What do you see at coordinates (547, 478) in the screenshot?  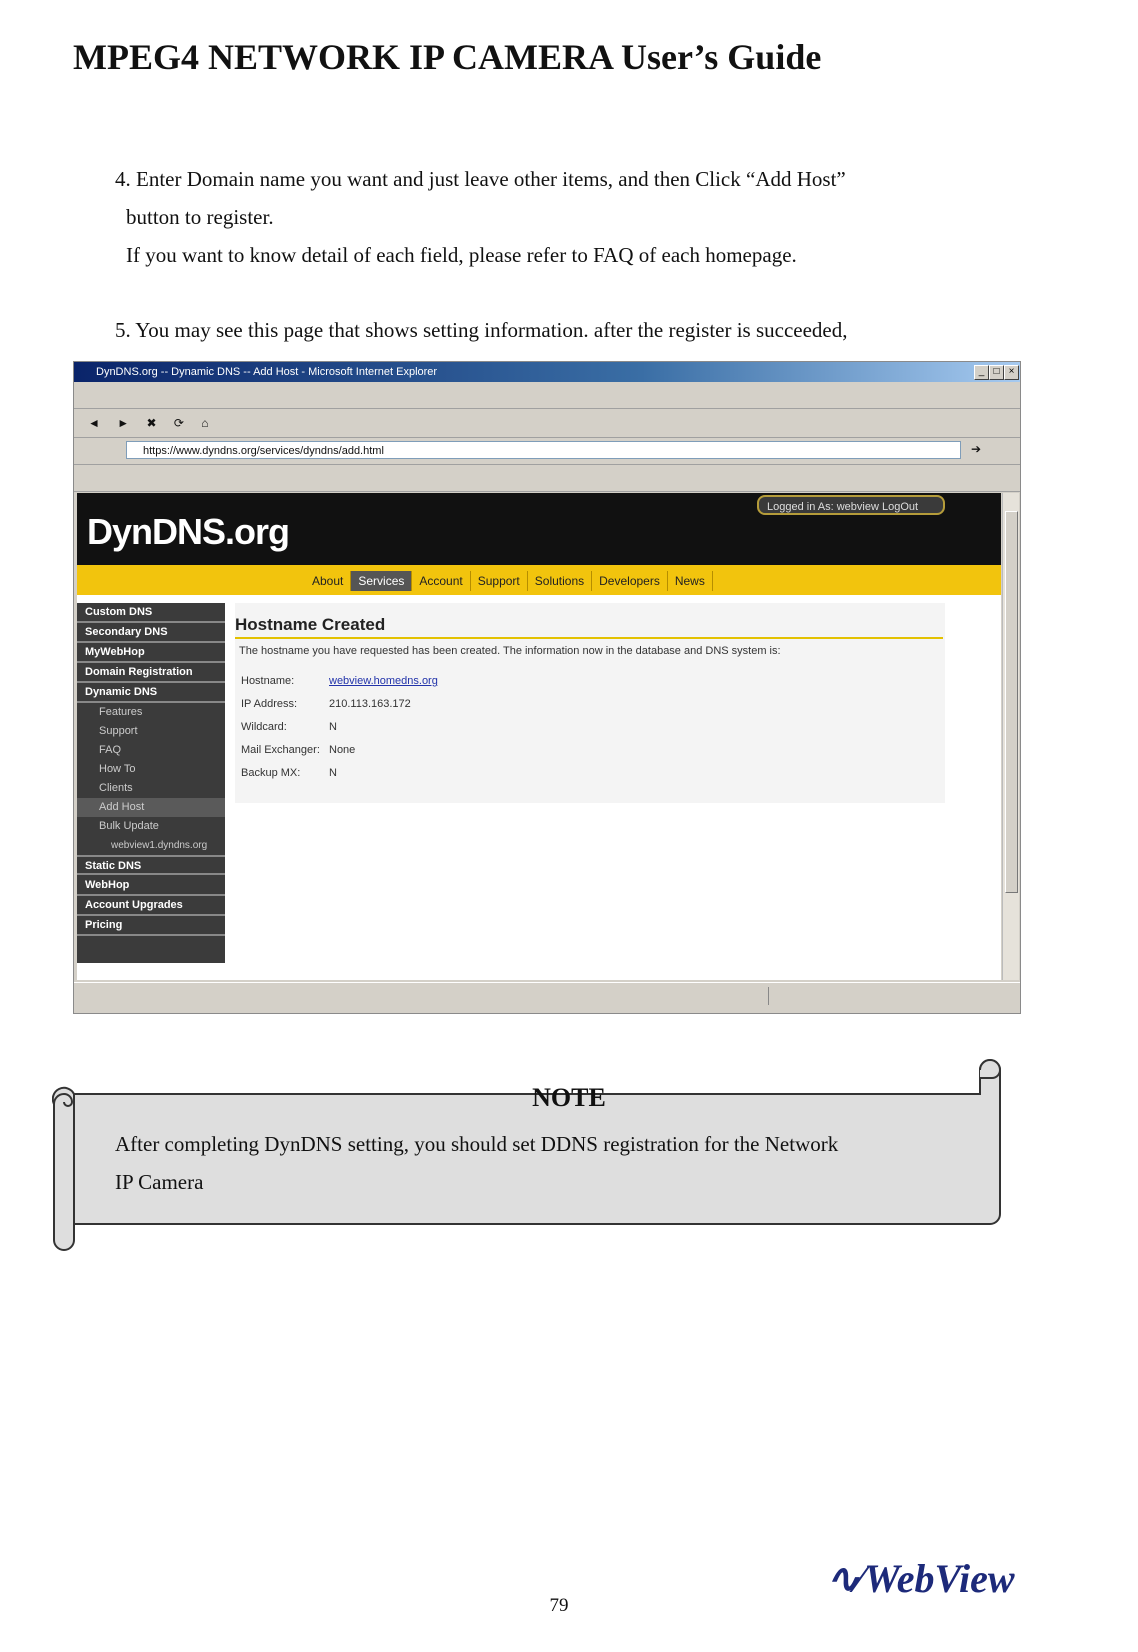 I see `browser-links-bar` at bounding box center [547, 478].